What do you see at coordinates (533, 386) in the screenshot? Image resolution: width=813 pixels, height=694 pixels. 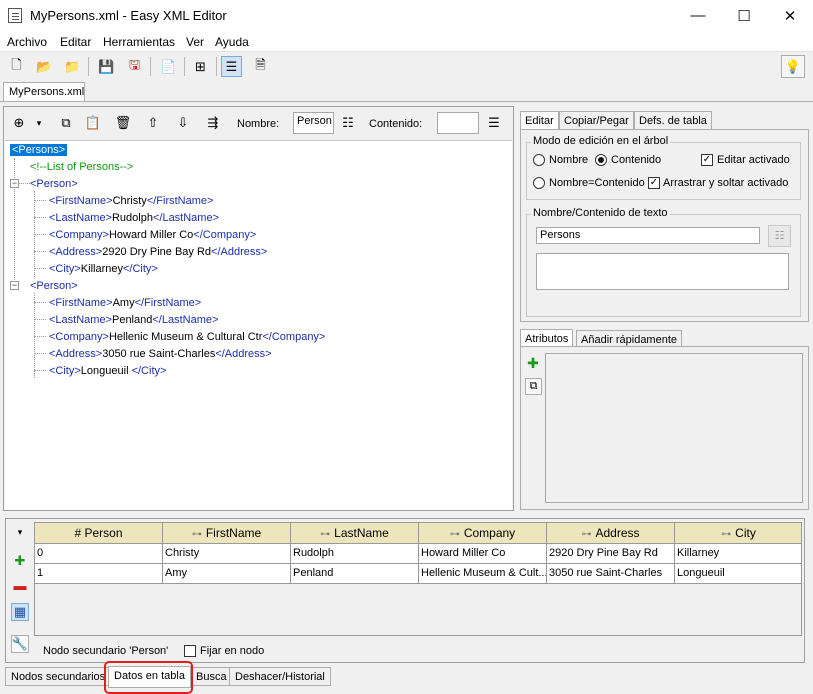 I see `copy-attributes-icon: ⧉` at bounding box center [533, 386].